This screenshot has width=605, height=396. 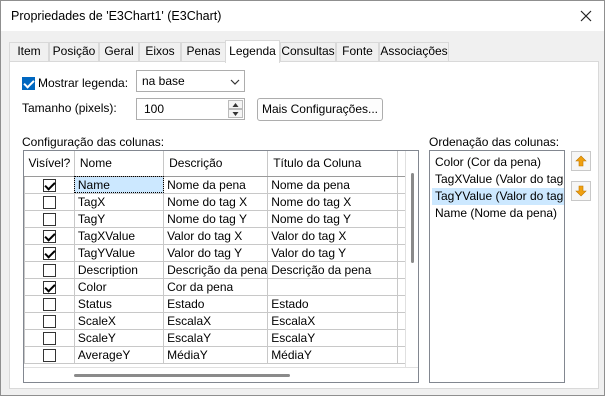 What do you see at coordinates (216, 338) in the screenshot?
I see `description-cell: EscalaY` at bounding box center [216, 338].